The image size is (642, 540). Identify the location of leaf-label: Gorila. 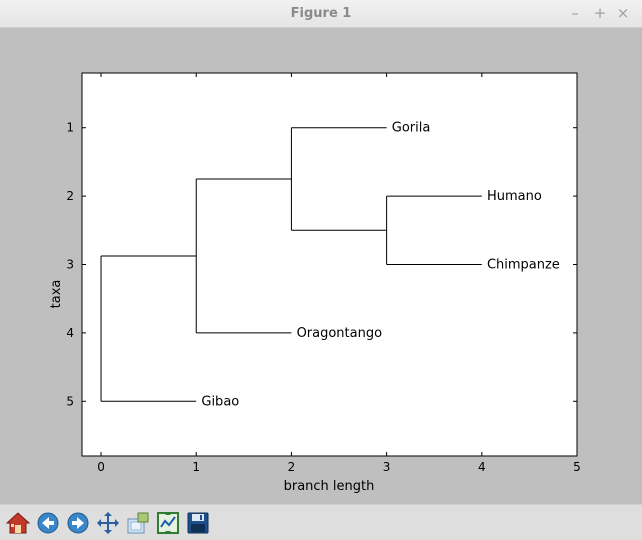
(411, 128).